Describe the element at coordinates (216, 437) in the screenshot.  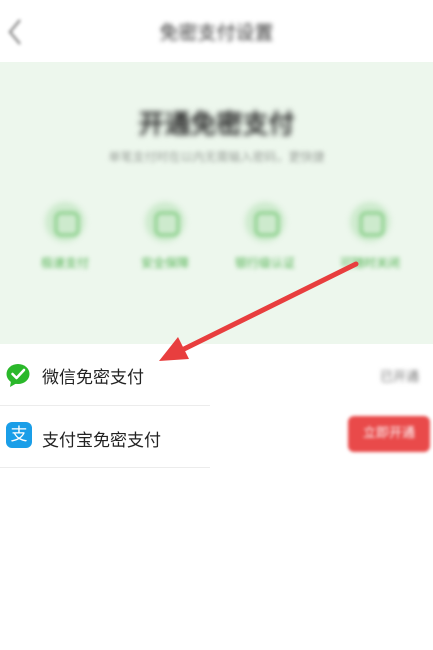
I see `alipay-payment-row: 支 支付宝免密支付 立即开通` at that location.